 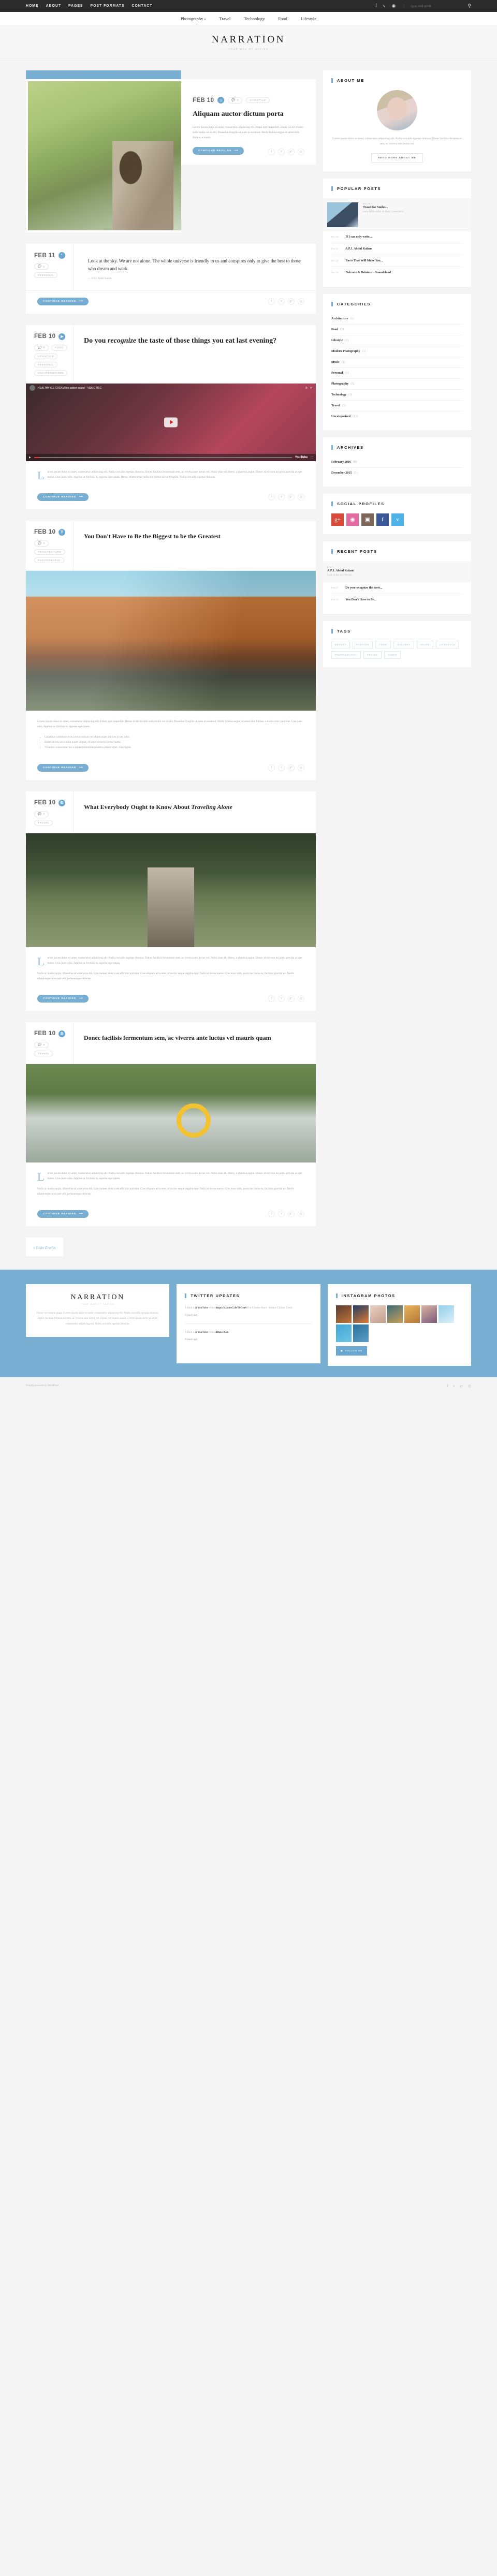 I want to click on top-nav-item-home: HOME, so click(x=32, y=6).